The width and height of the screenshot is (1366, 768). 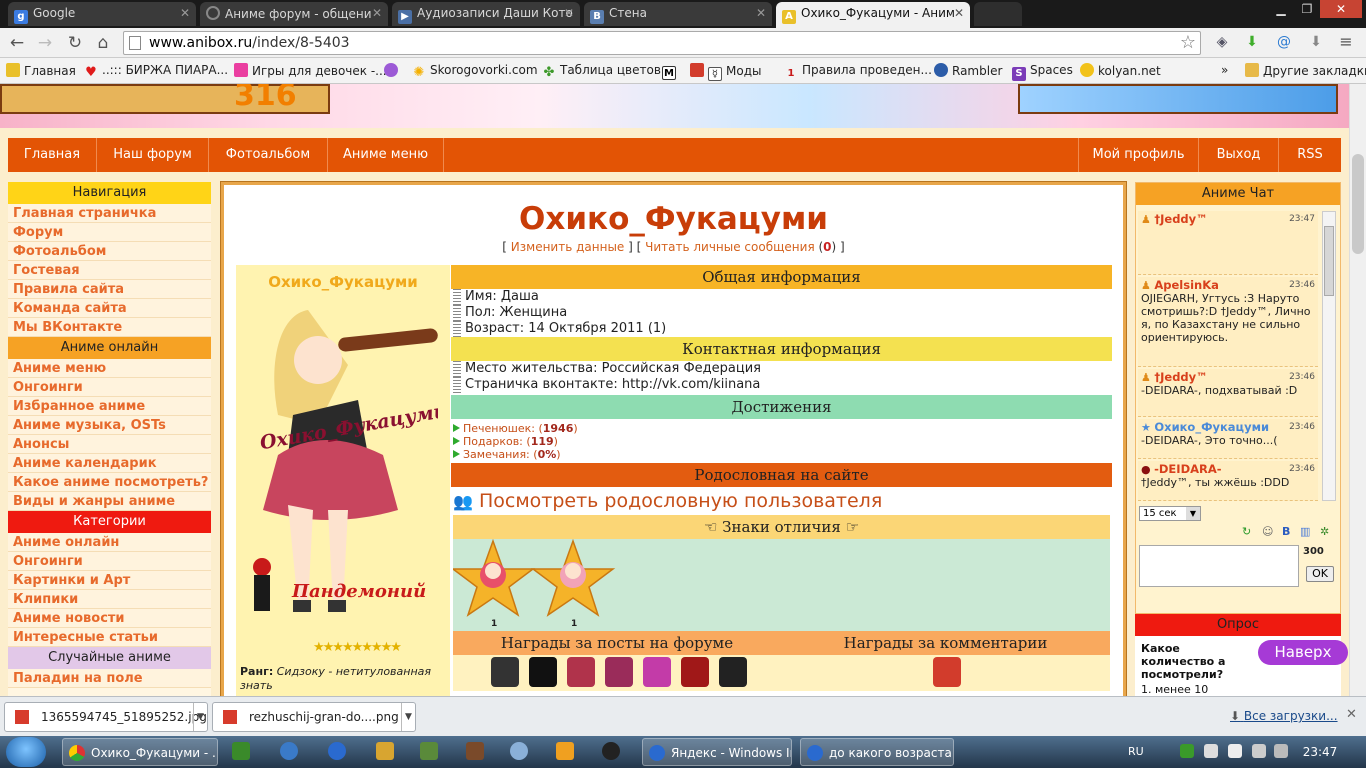 I want to click on mail-icon: @, so click(x=1284, y=42).